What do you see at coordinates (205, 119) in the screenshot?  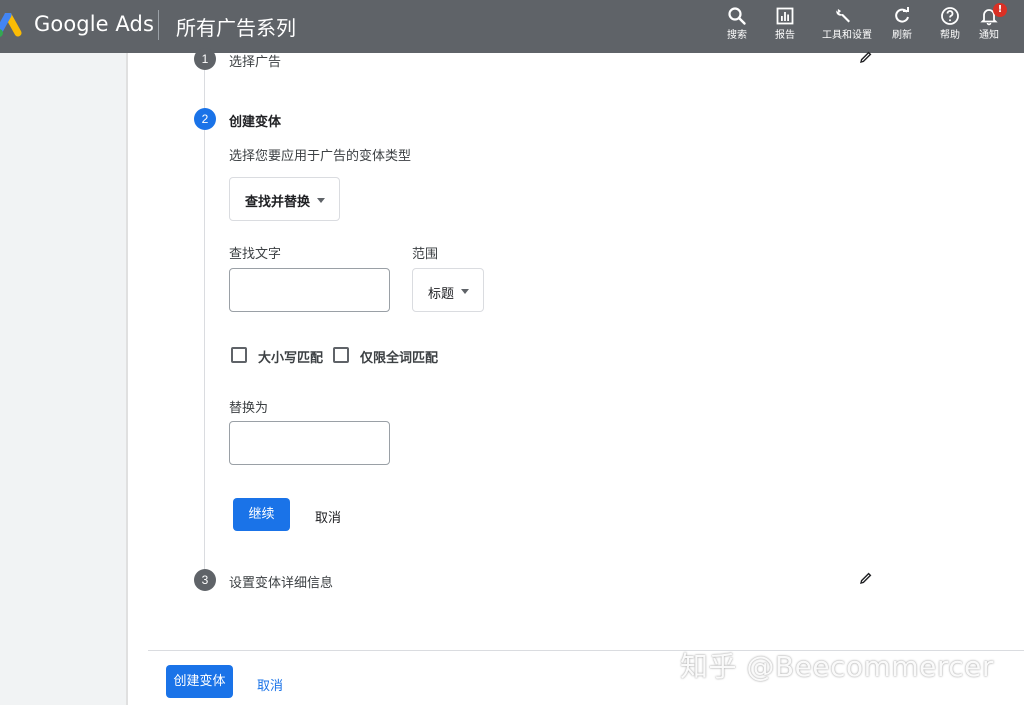 I see `step-2-number: 2` at bounding box center [205, 119].